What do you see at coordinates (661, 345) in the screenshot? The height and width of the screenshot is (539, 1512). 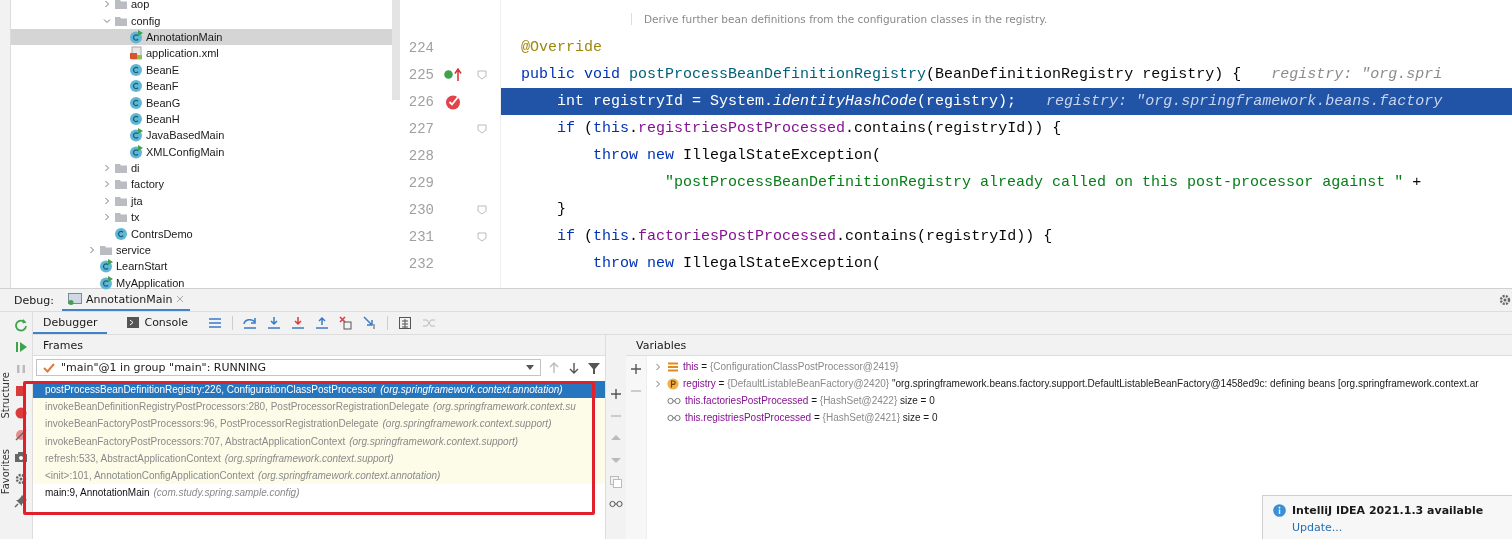 I see `pane-title: Variables` at bounding box center [661, 345].